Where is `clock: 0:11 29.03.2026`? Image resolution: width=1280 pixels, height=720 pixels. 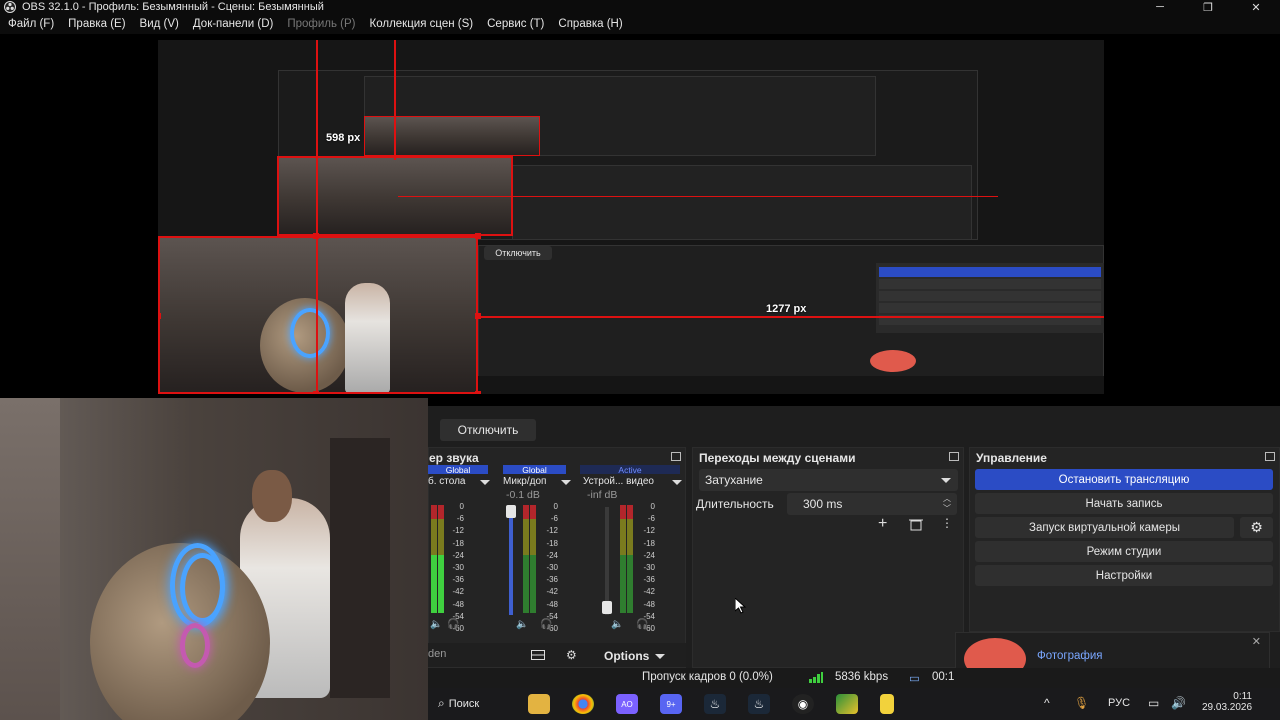 clock: 0:11 29.03.2026 is located at coordinates (1227, 702).